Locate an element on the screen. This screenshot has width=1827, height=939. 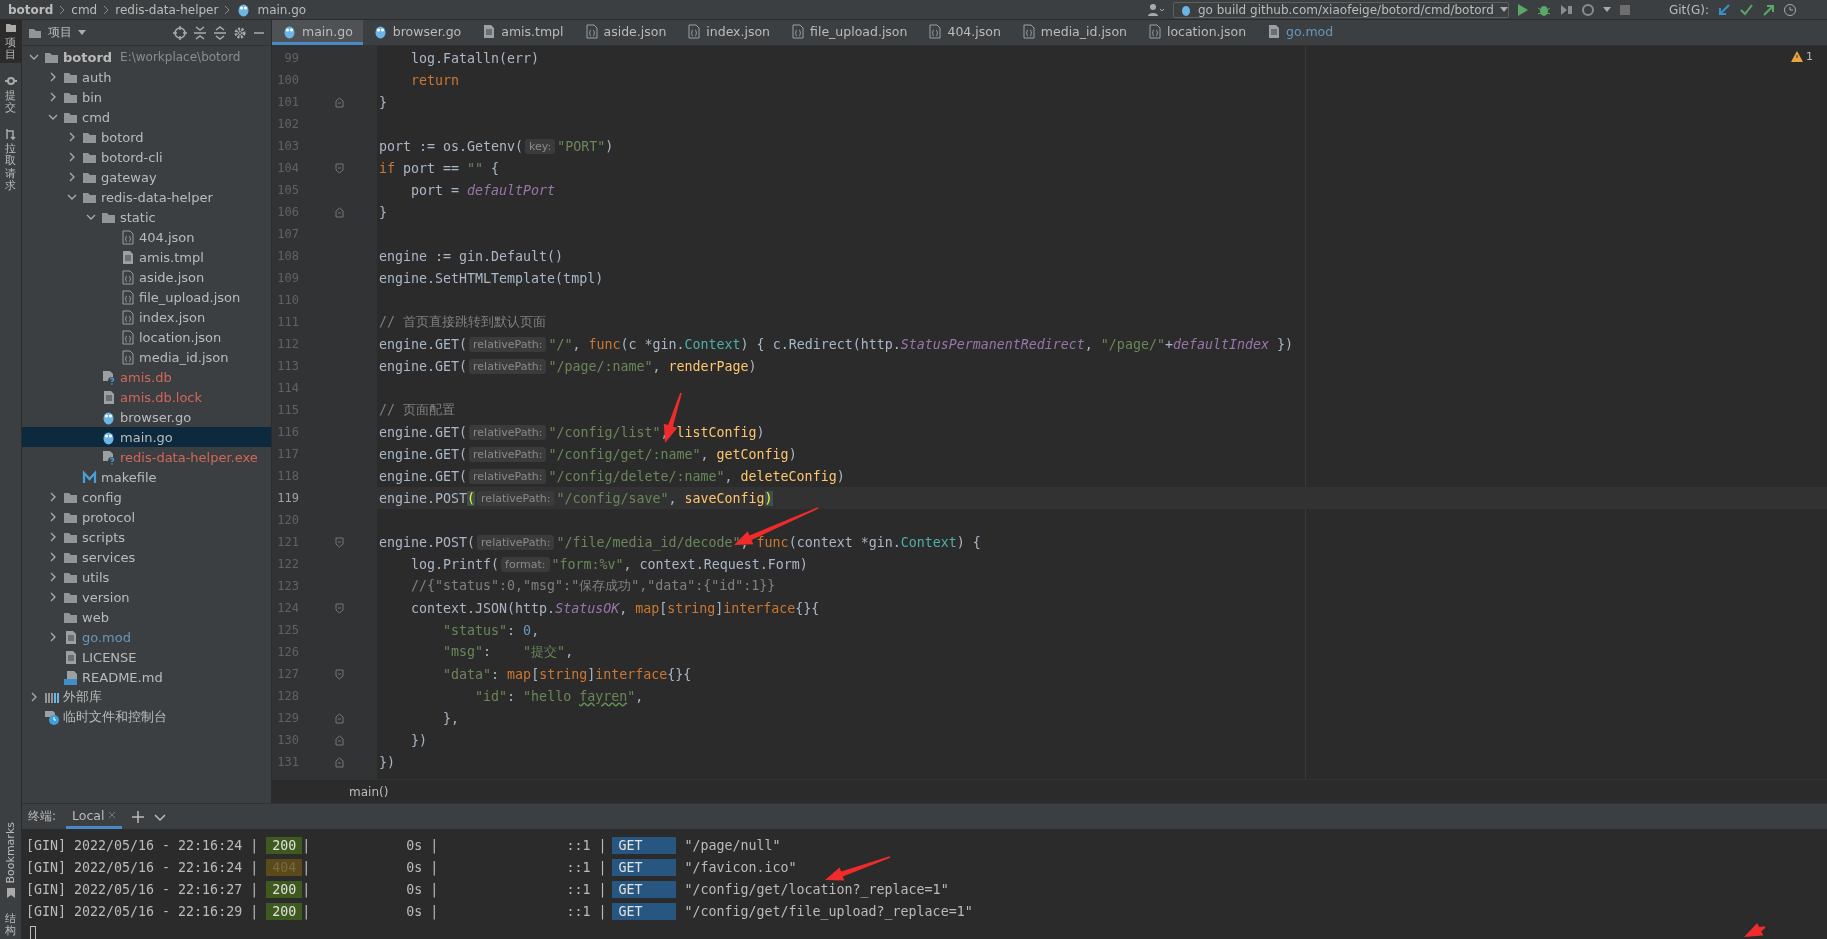
breadcrumb-item: main() is located at coordinates (369, 791).